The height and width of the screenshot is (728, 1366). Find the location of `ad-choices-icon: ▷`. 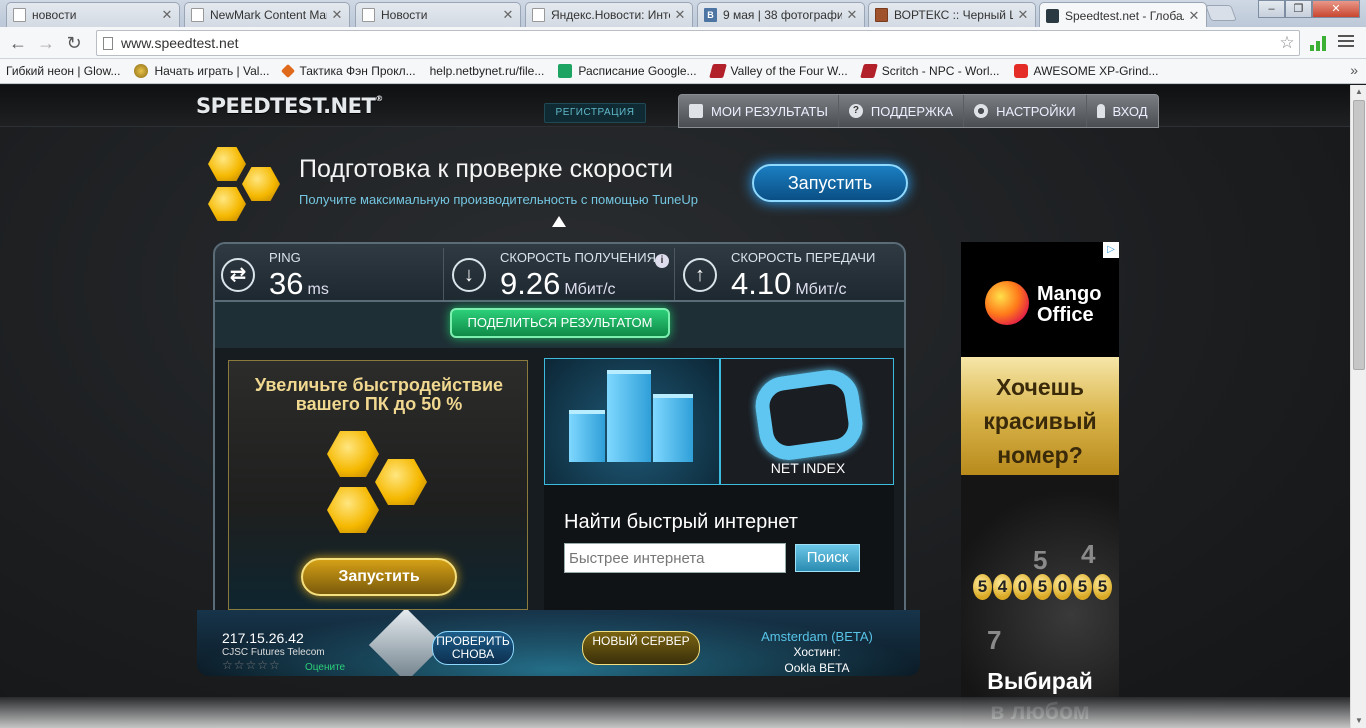

ad-choices-icon: ▷ is located at coordinates (1111, 250).